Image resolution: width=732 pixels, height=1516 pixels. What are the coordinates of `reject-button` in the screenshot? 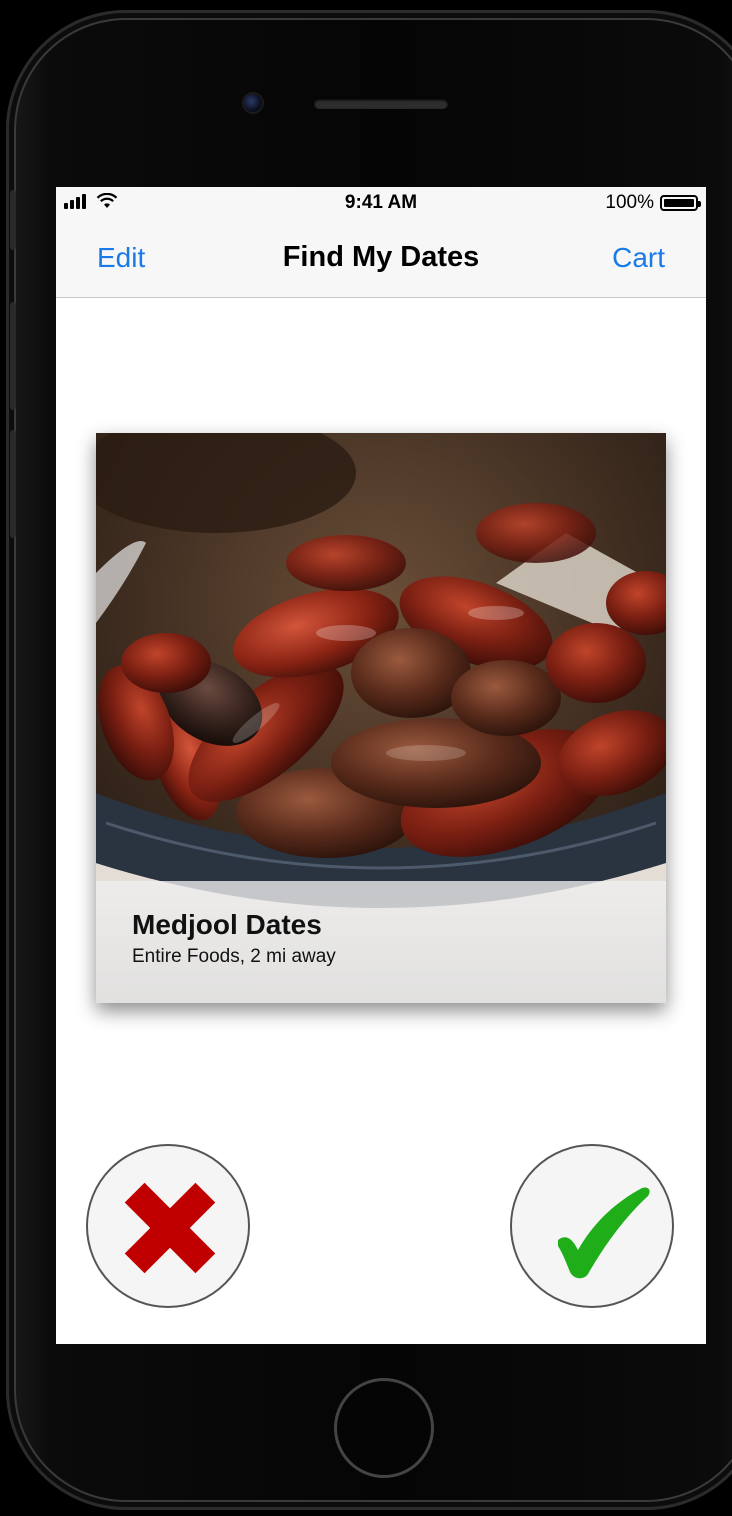 It's located at (168, 1226).